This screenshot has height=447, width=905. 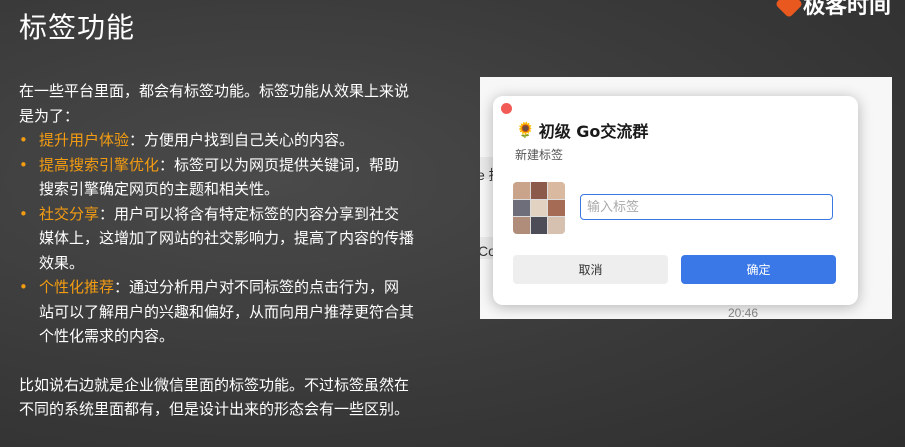 I want to click on bullet-term: 提升用户体验, so click(x=84, y=140).